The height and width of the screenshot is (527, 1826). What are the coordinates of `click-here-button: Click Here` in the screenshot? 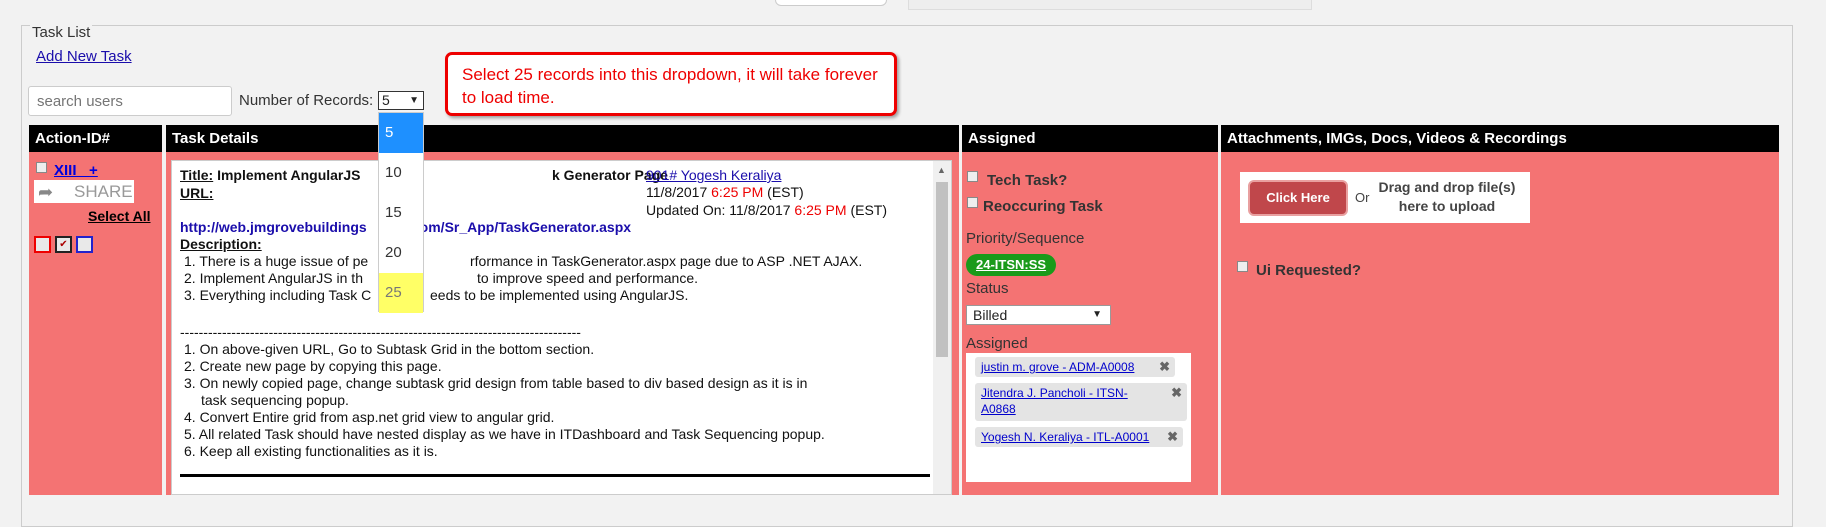 It's located at (1298, 198).